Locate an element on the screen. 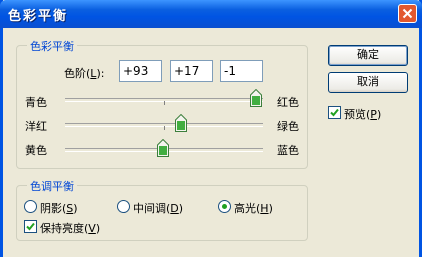 Image resolution: width=422 pixels, height=257 pixels. preserve-luminosity-checkbox is located at coordinates (30, 226).